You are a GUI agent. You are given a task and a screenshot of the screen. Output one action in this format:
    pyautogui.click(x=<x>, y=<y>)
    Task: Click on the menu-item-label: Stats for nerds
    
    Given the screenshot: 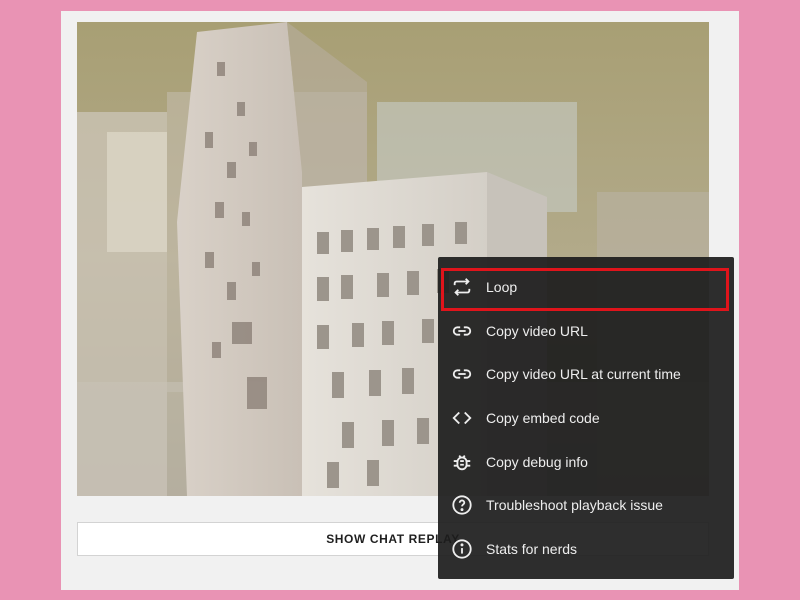 What is the action you would take?
    pyautogui.click(x=532, y=548)
    